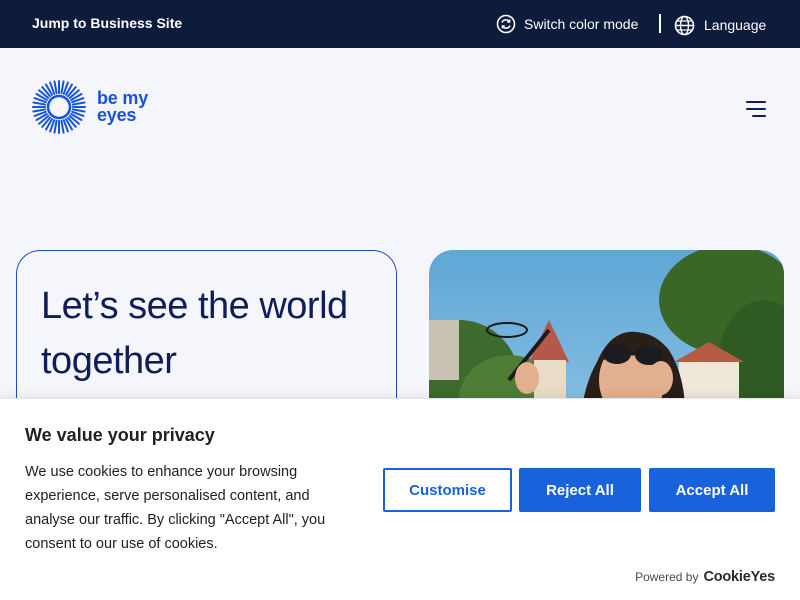 Image resolution: width=800 pixels, height=600 pixels. Describe the element at coordinates (660, 23) in the screenshot. I see `topbar-divider` at that location.